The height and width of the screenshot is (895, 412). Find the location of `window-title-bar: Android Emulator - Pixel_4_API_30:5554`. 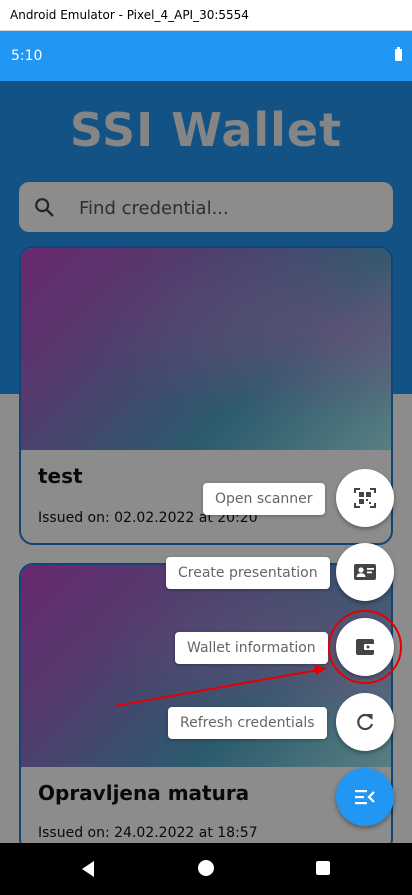

window-title-bar: Android Emulator - Pixel_4_API_30:5554 is located at coordinates (206, 15).